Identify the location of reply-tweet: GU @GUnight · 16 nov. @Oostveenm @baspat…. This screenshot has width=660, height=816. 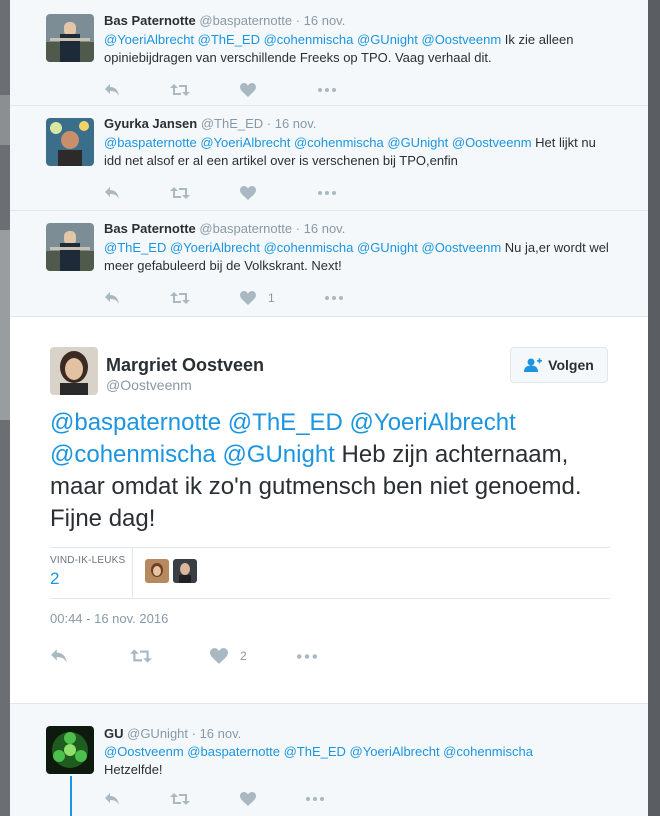
(329, 759).